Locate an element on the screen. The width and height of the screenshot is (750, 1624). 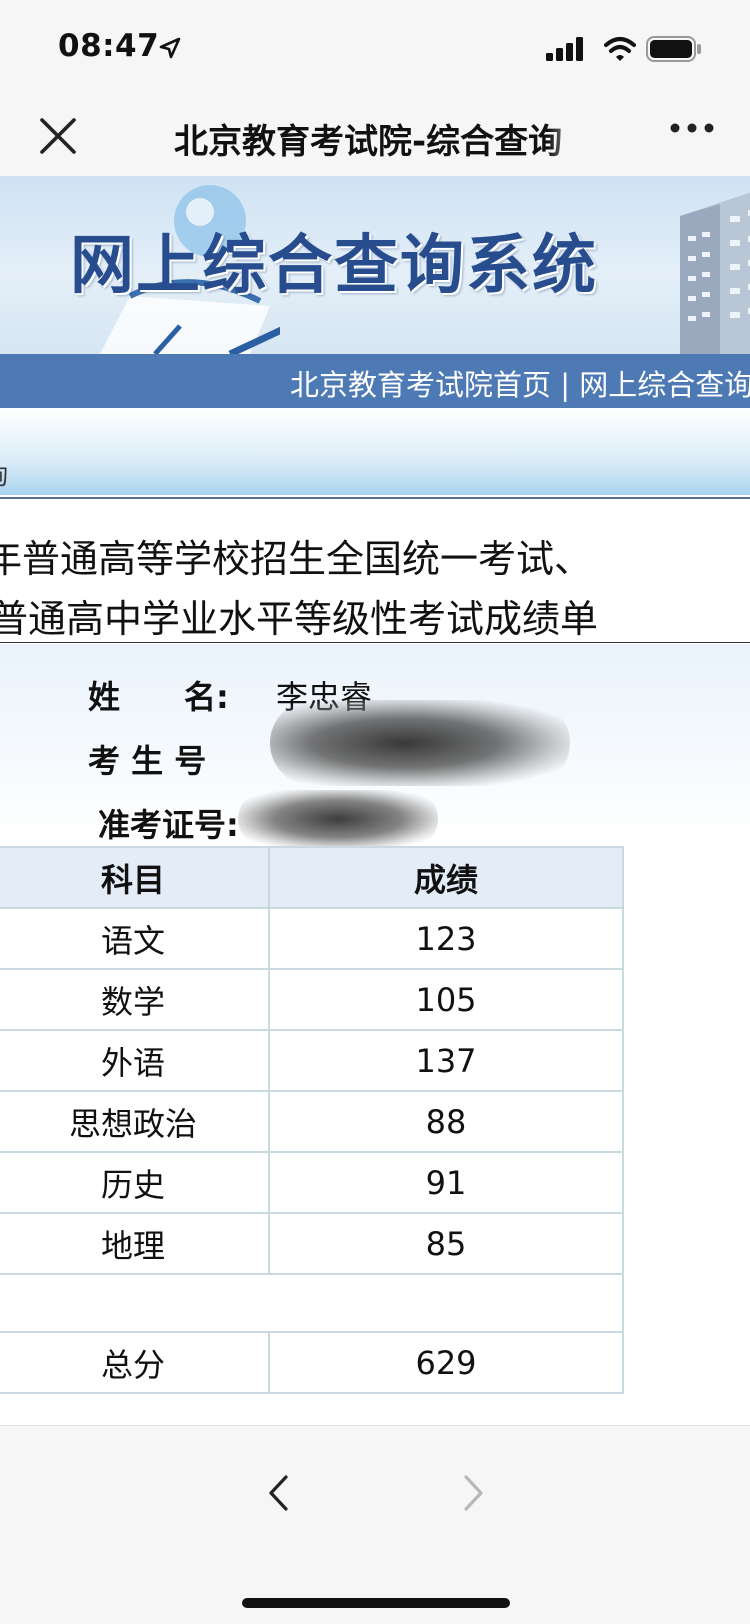
report-heading-line-1: 年普通高等学校招生全国统一考试、 is located at coordinates (296, 559).